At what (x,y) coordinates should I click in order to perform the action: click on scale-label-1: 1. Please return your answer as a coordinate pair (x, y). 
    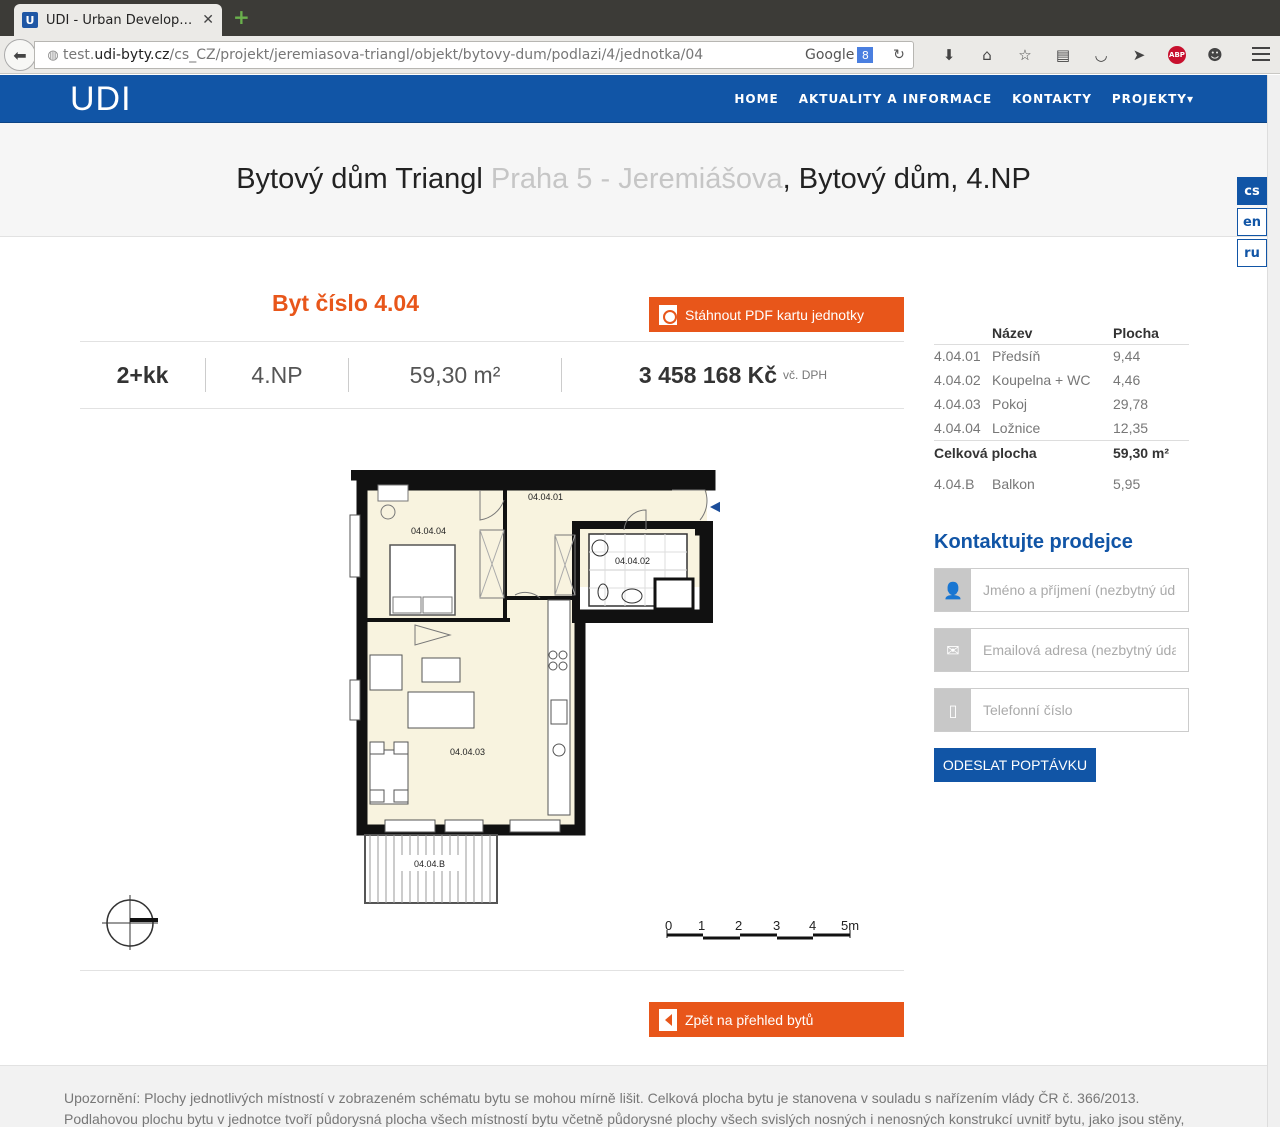
    Looking at the image, I should click on (701, 925).